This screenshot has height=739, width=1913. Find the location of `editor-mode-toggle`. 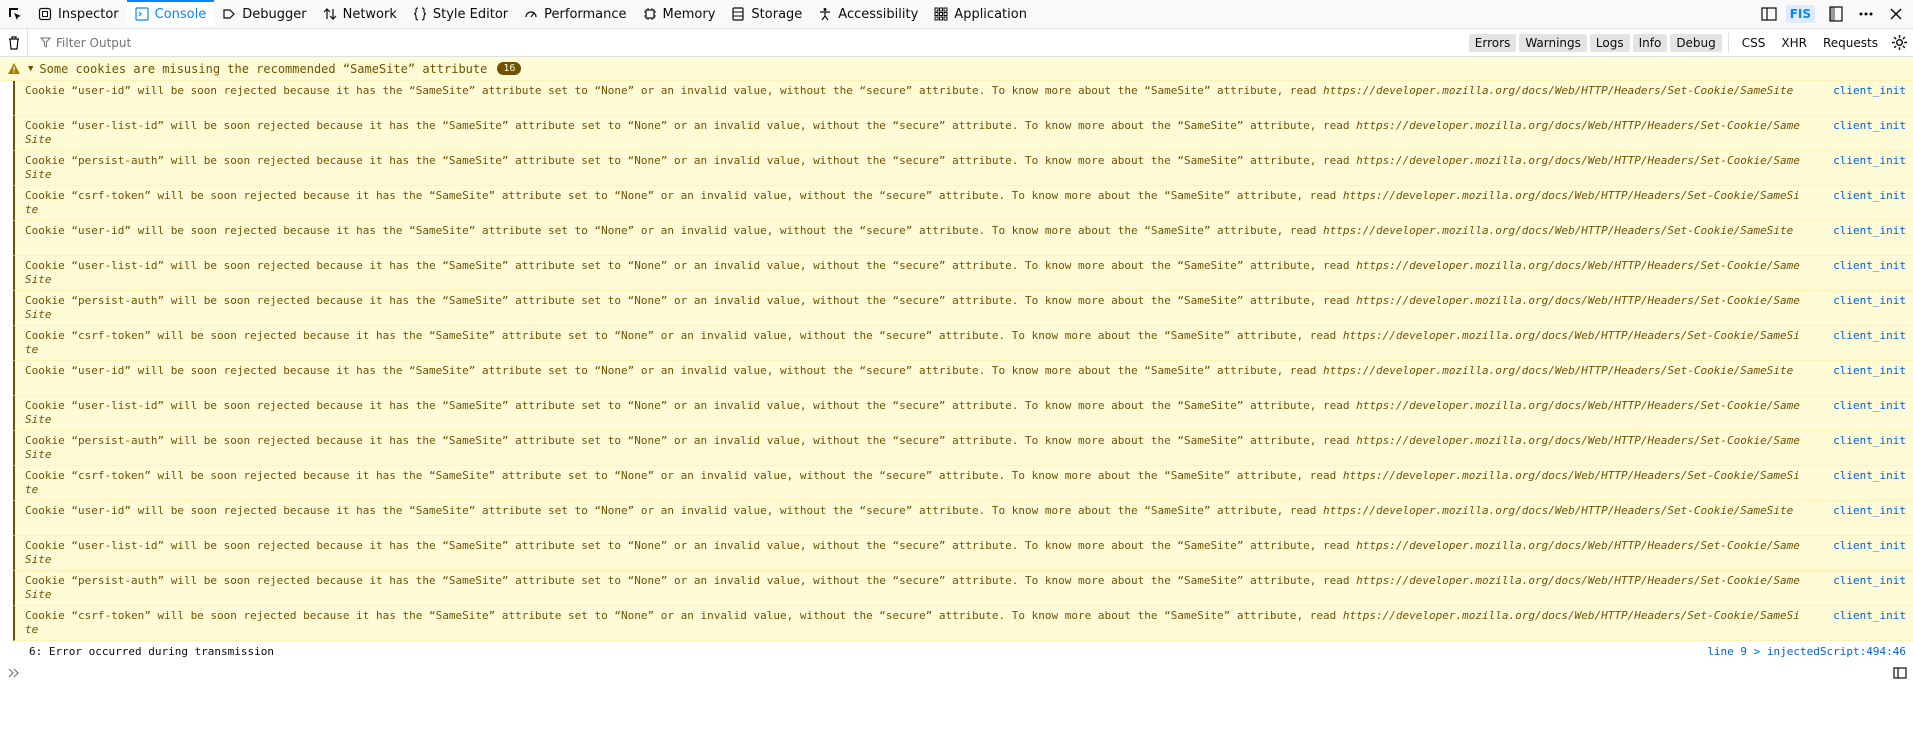

editor-mode-toggle is located at coordinates (1900, 672).